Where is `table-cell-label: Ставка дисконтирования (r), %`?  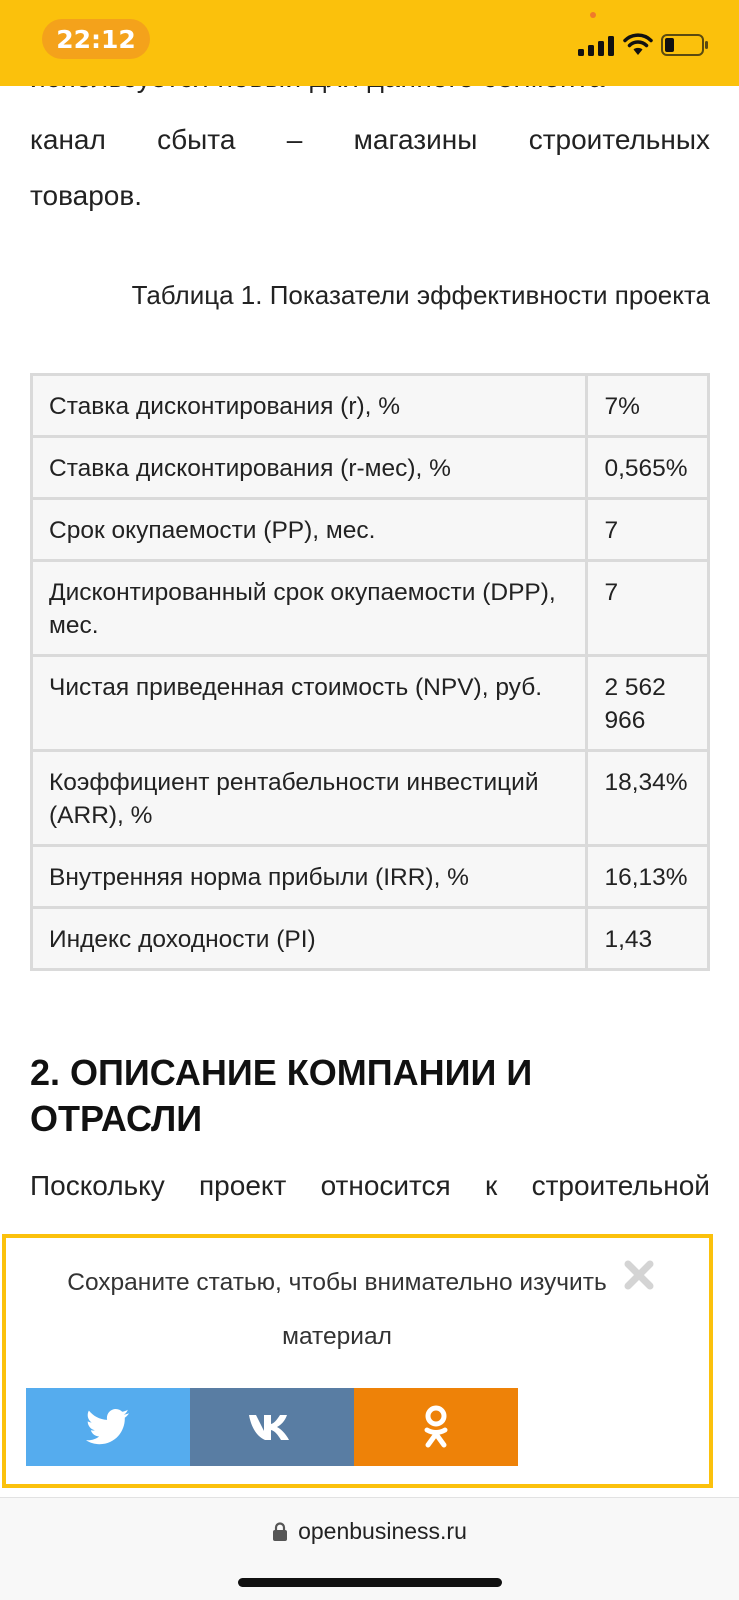
table-cell-label: Ставка дисконтирования (r), % is located at coordinates (309, 405).